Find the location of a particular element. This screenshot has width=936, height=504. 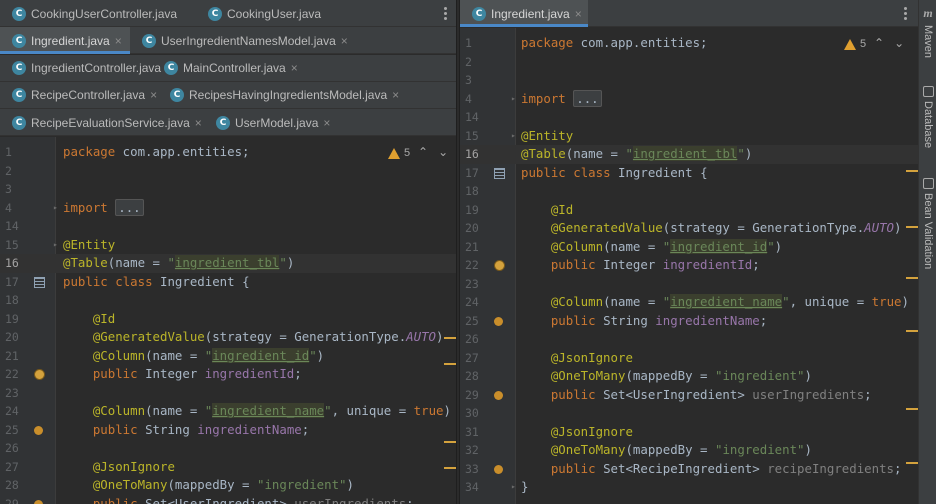

editor-tab: C UserIngredientNamesModel.java × is located at coordinates (241, 40).